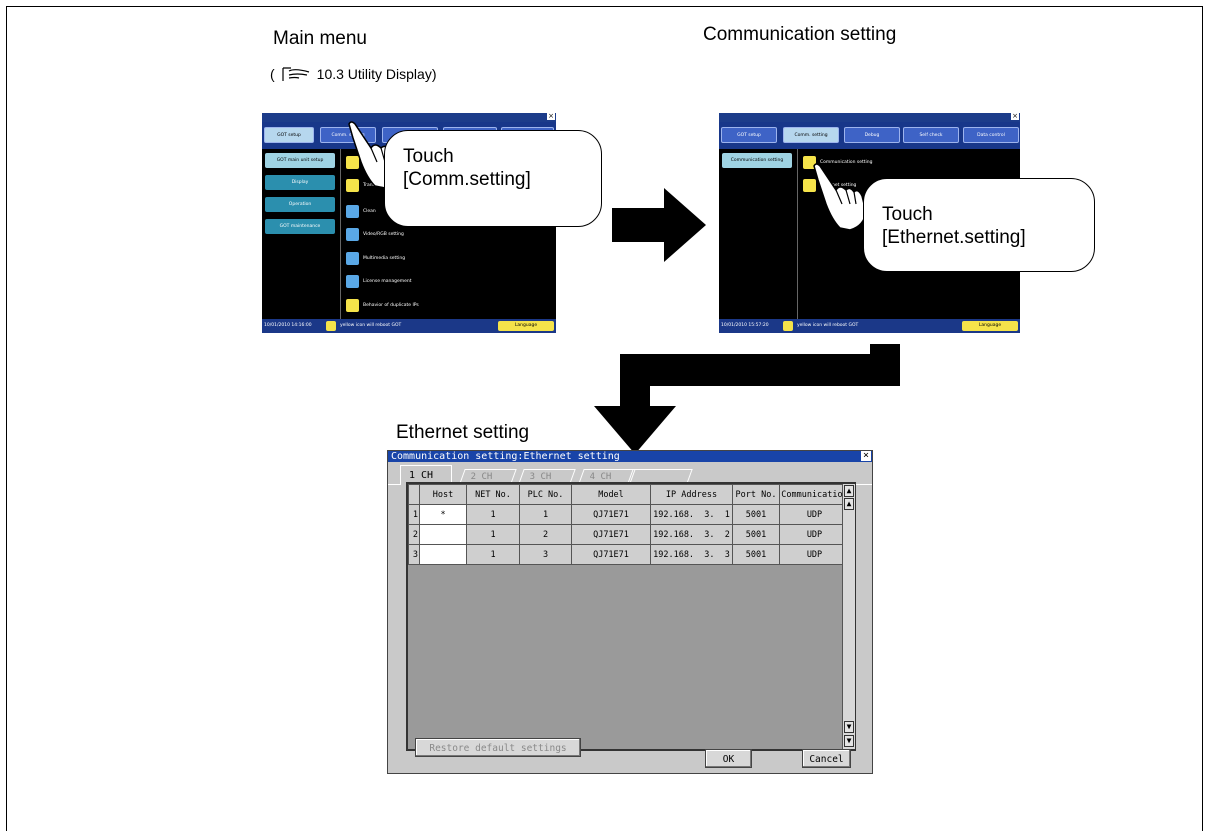  What do you see at coordinates (826, 758) in the screenshot?
I see `cancel-button: Cancel` at bounding box center [826, 758].